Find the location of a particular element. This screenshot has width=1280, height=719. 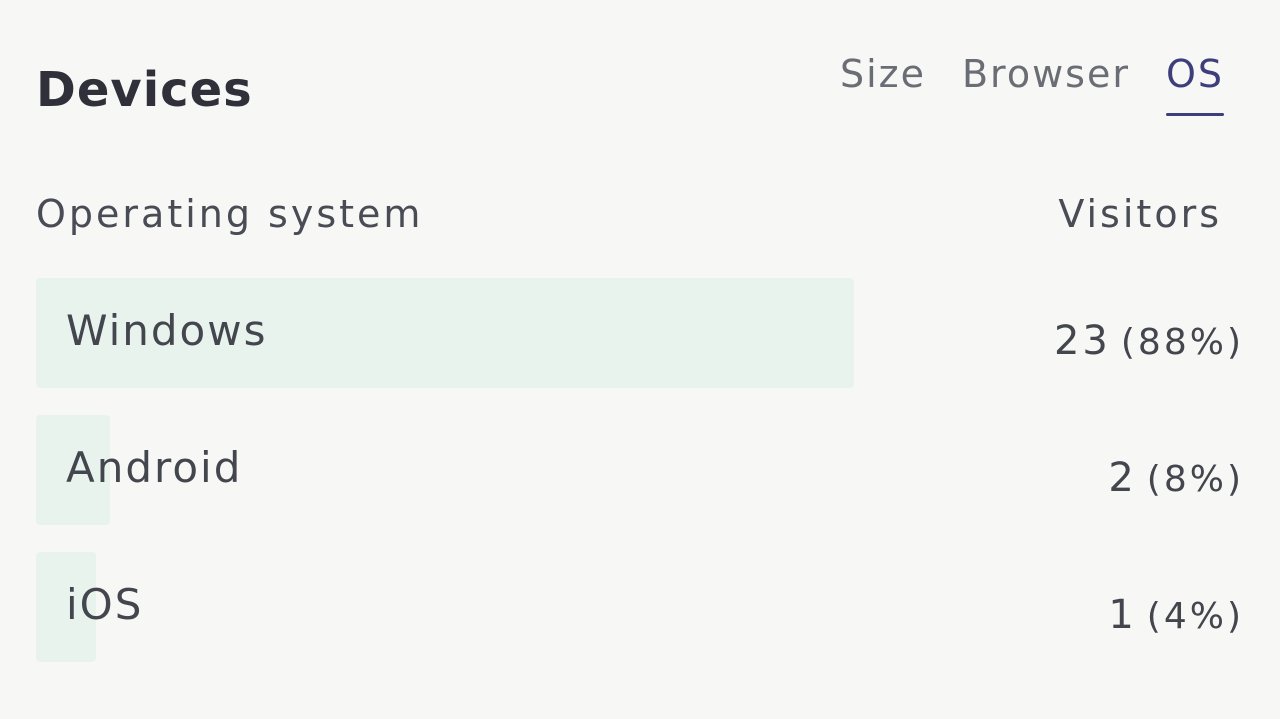

tab-bar: Size Browser OS is located at coordinates (1032, 84).